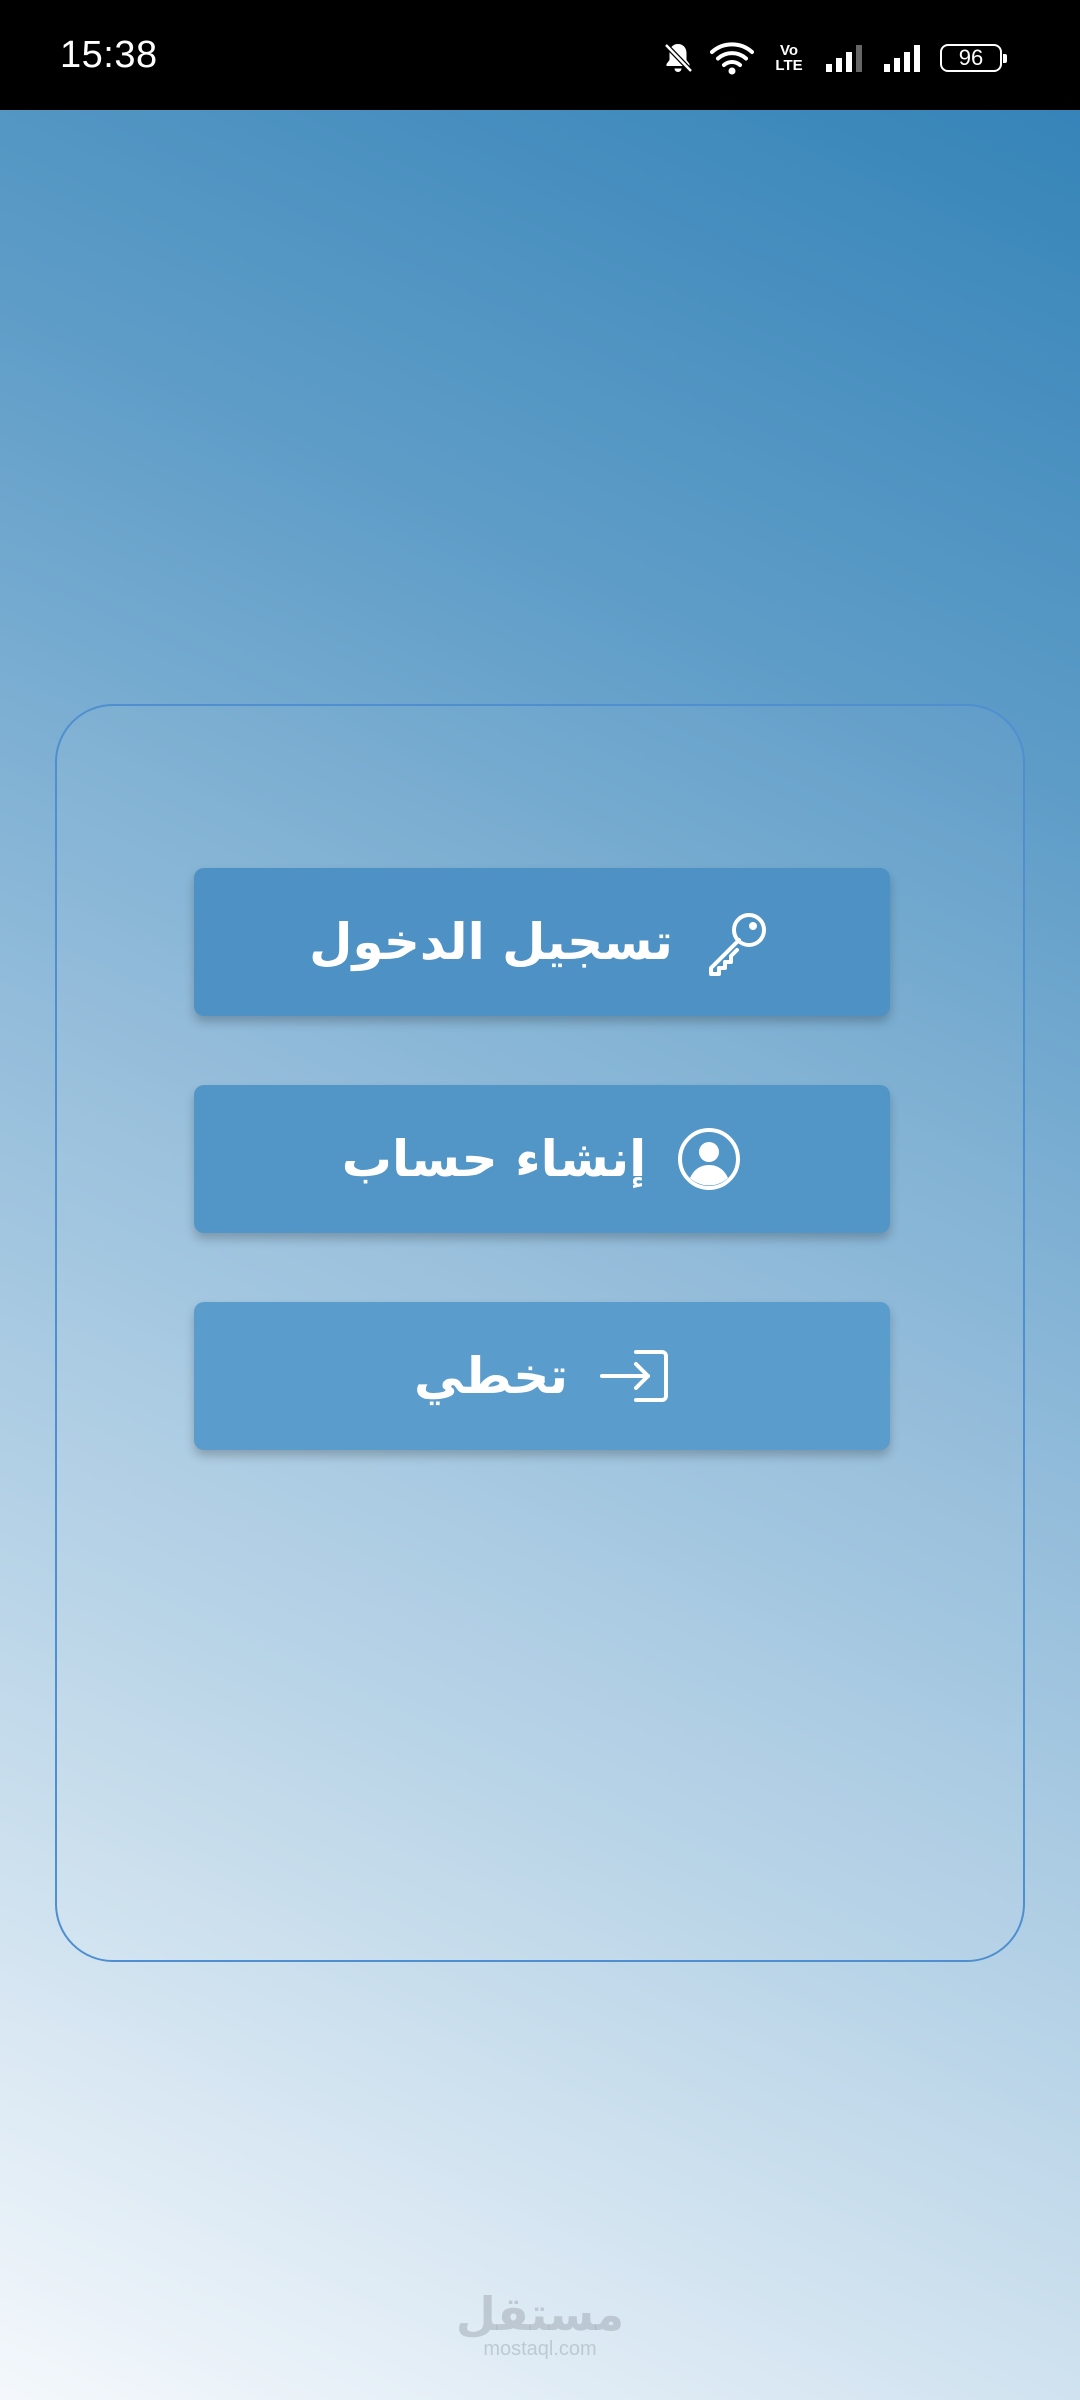  I want to click on login-button: تسجيل الدخول, so click(542, 942).